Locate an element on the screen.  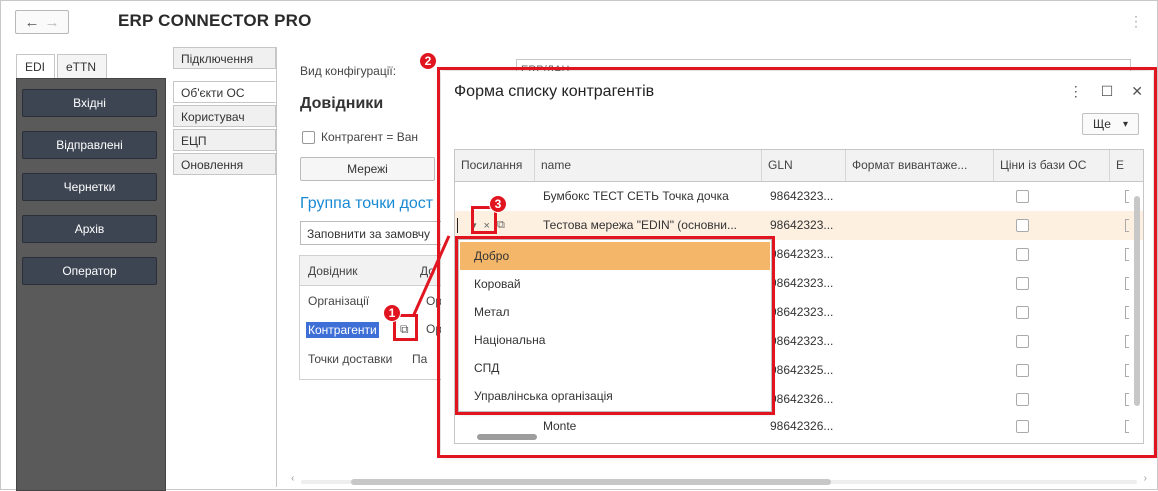
scroll-thumb is located at coordinates (591, 482).